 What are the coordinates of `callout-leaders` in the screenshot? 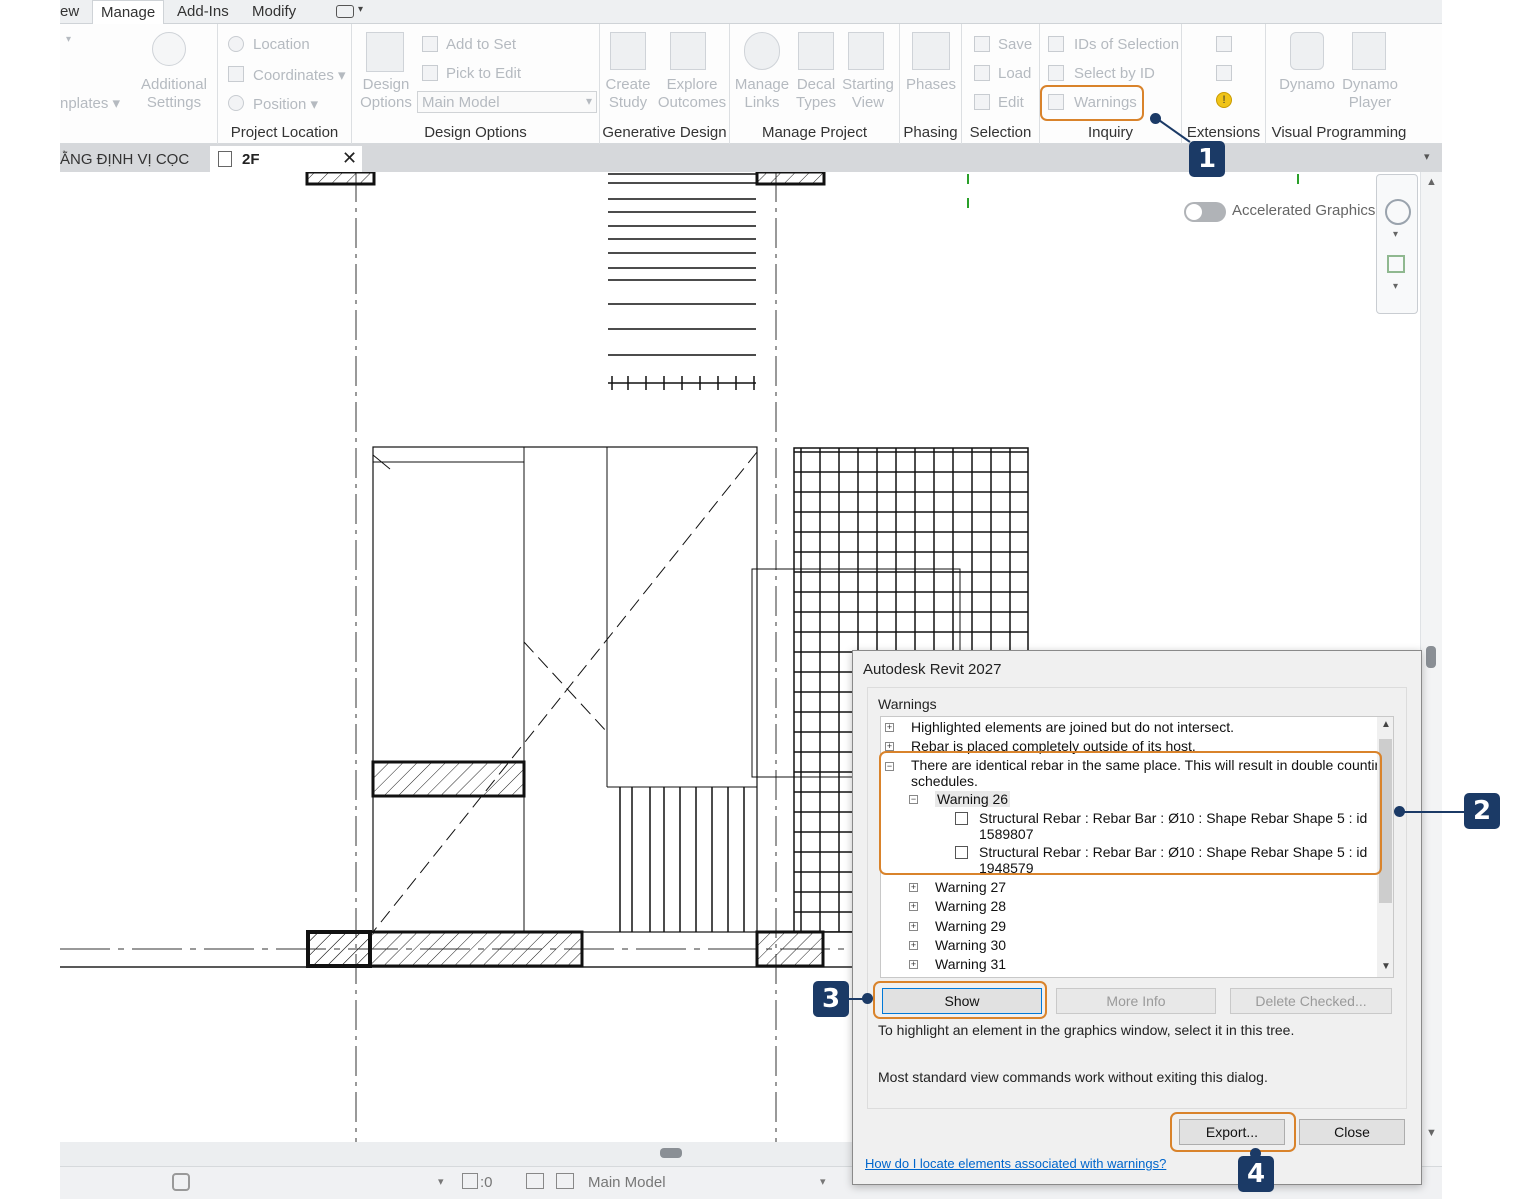 It's located at (1173, 130).